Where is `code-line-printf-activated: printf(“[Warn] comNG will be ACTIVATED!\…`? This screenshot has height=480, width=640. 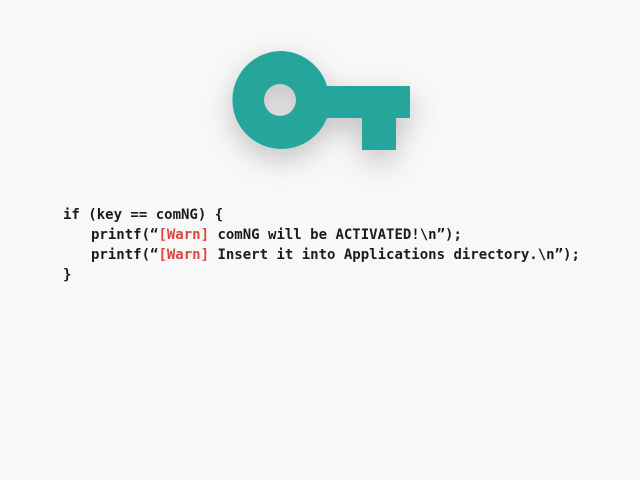
code-line-printf-activated: printf(“[Warn] comNG will be ACTIVATED!\… is located at coordinates (321, 235).